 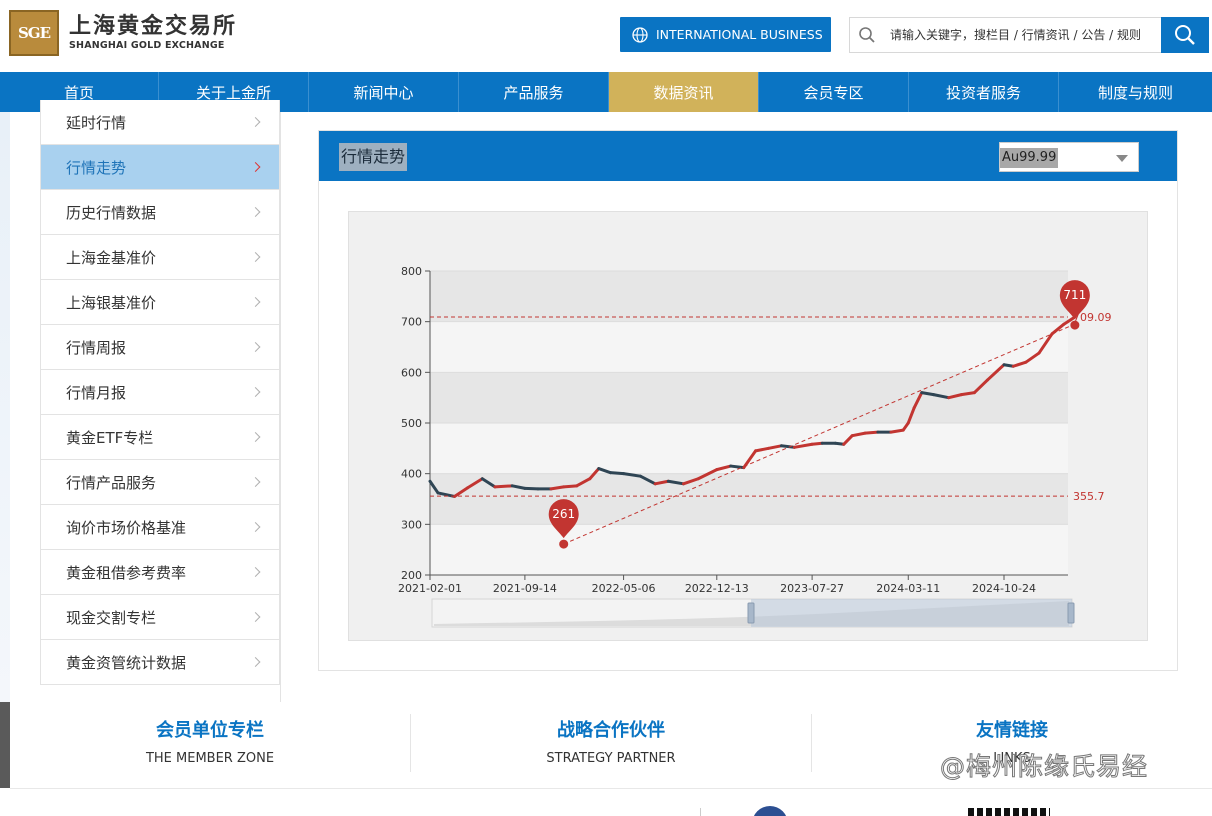 I want to click on sidebar-item-label: 行情月报, so click(x=96, y=392).